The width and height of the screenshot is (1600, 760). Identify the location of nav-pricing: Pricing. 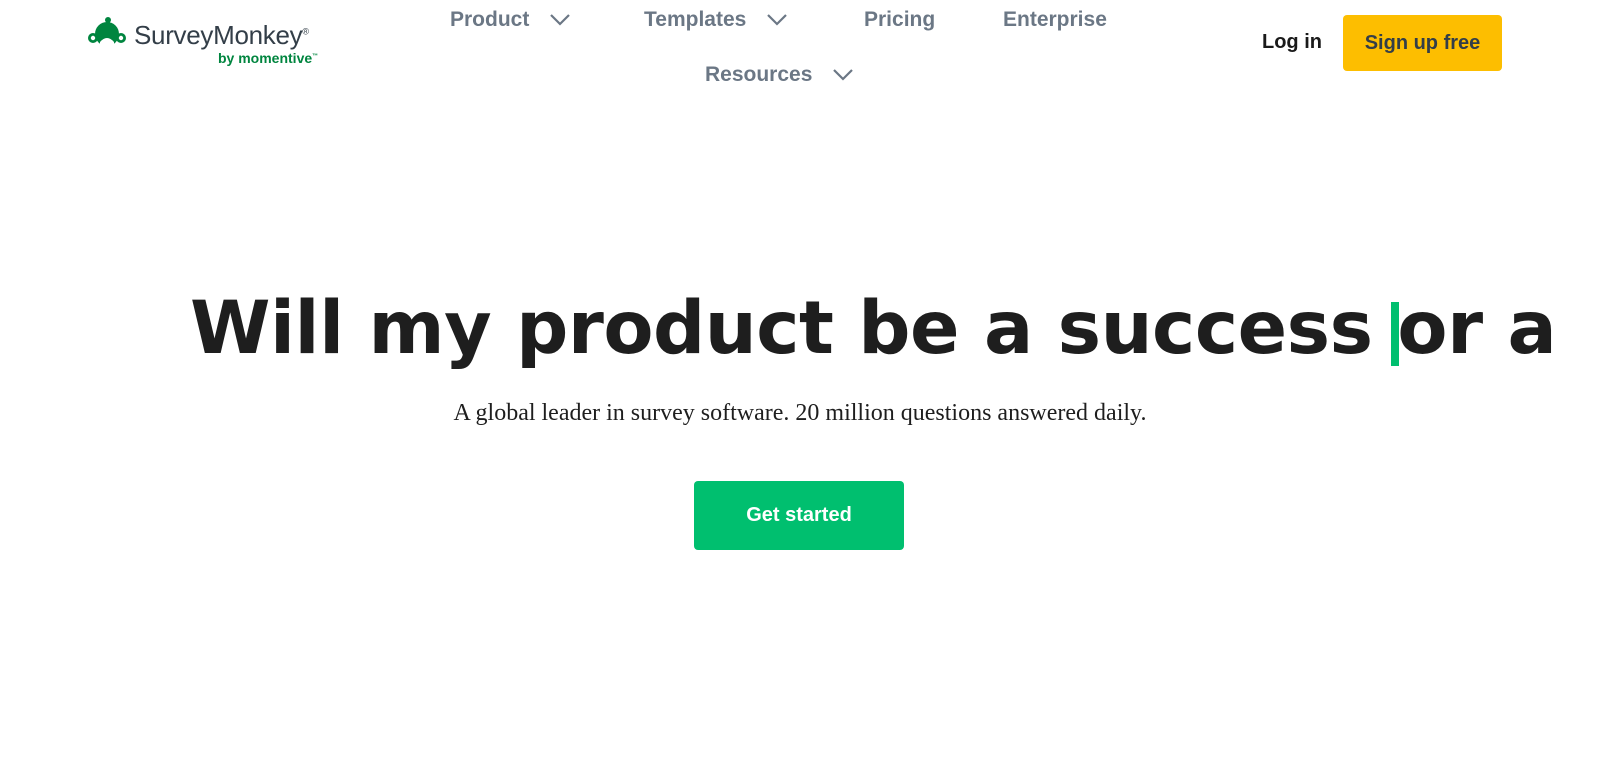
(899, 20).